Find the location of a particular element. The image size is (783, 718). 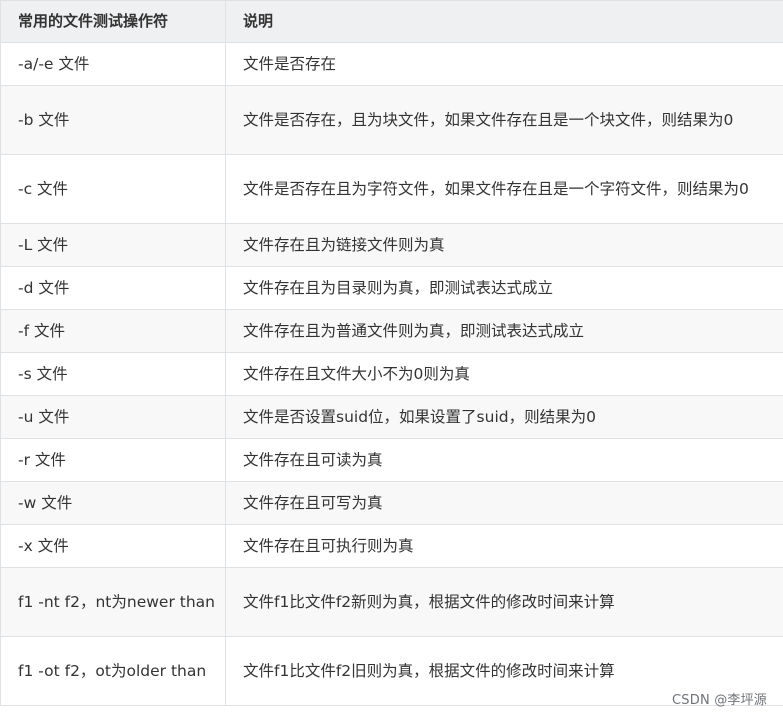

operator-cell: -x 文件 is located at coordinates (113, 546).